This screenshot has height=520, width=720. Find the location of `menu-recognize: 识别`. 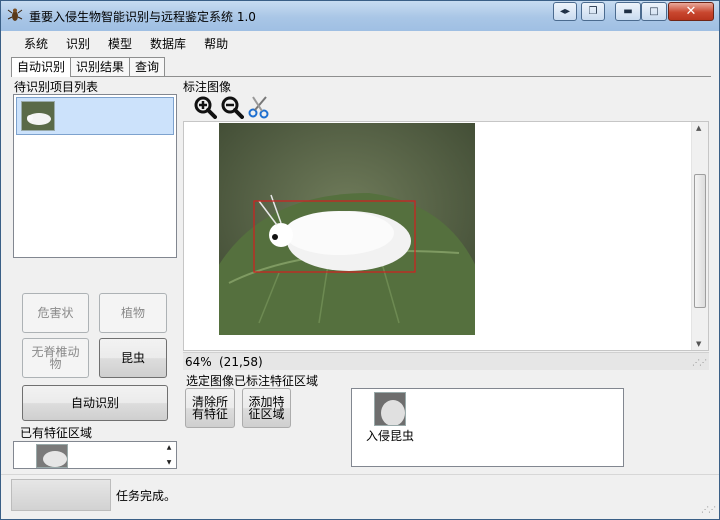

menu-recognize: 识别 is located at coordinates (78, 43).